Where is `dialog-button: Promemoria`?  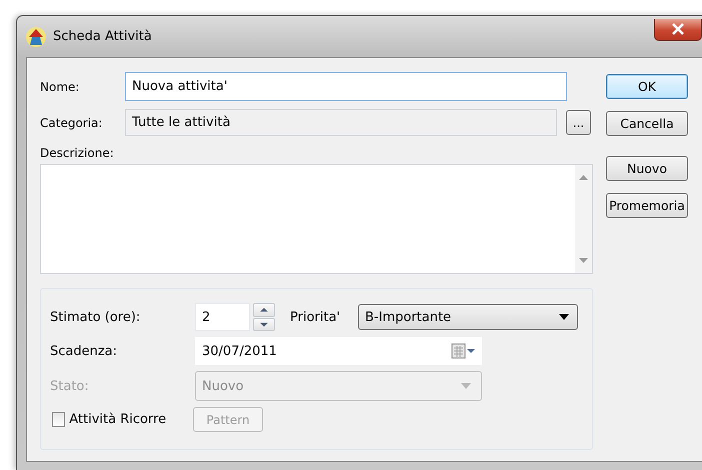 dialog-button: Promemoria is located at coordinates (647, 205).